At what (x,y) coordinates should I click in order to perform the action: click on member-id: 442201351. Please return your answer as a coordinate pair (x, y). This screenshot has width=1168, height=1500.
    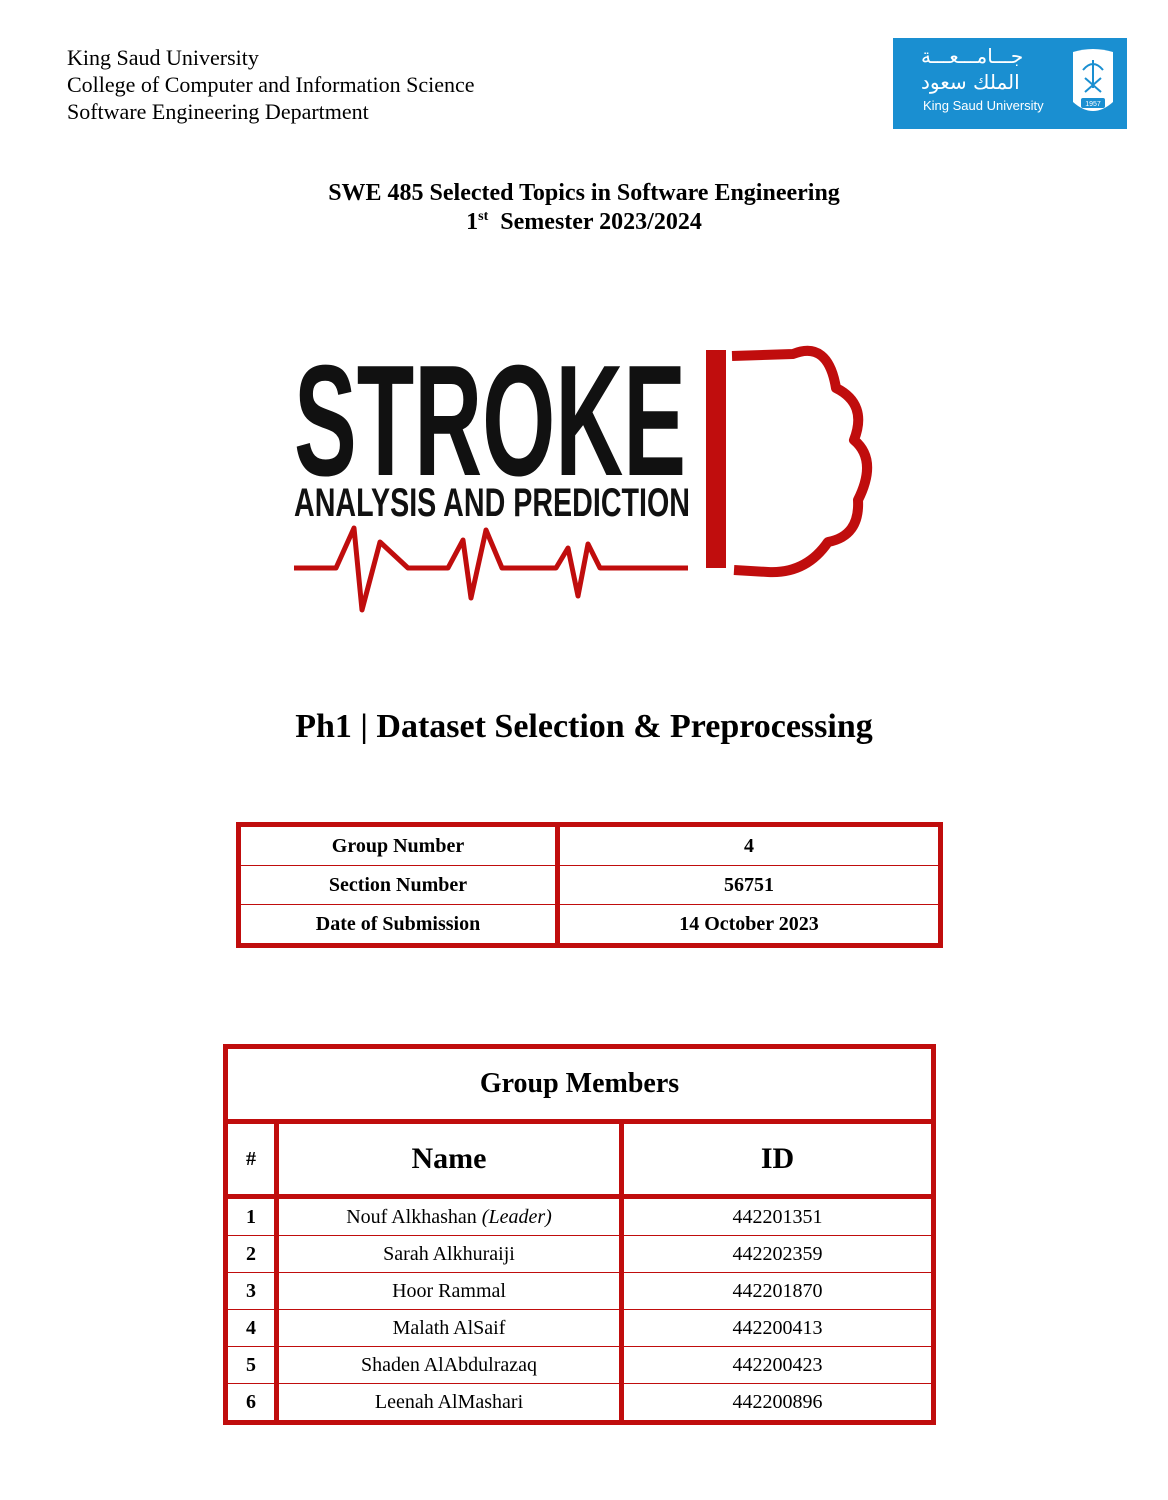
    Looking at the image, I should click on (777, 1216).